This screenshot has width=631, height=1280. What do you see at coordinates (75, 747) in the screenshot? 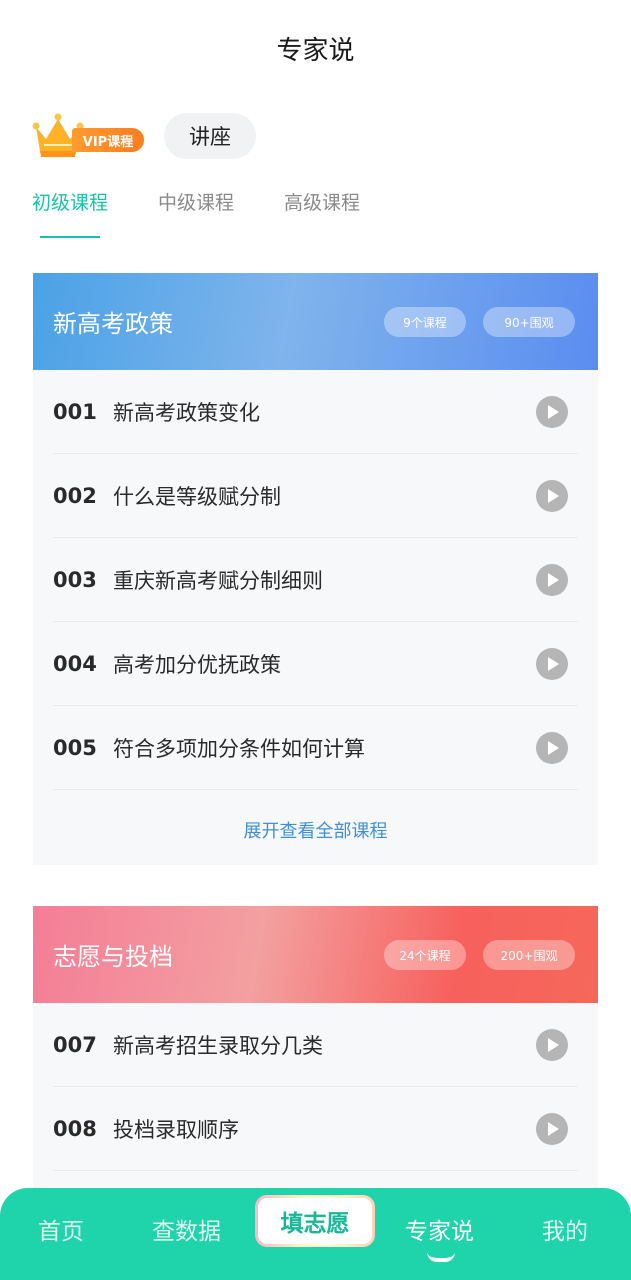
I see `lesson-number: 005` at bounding box center [75, 747].